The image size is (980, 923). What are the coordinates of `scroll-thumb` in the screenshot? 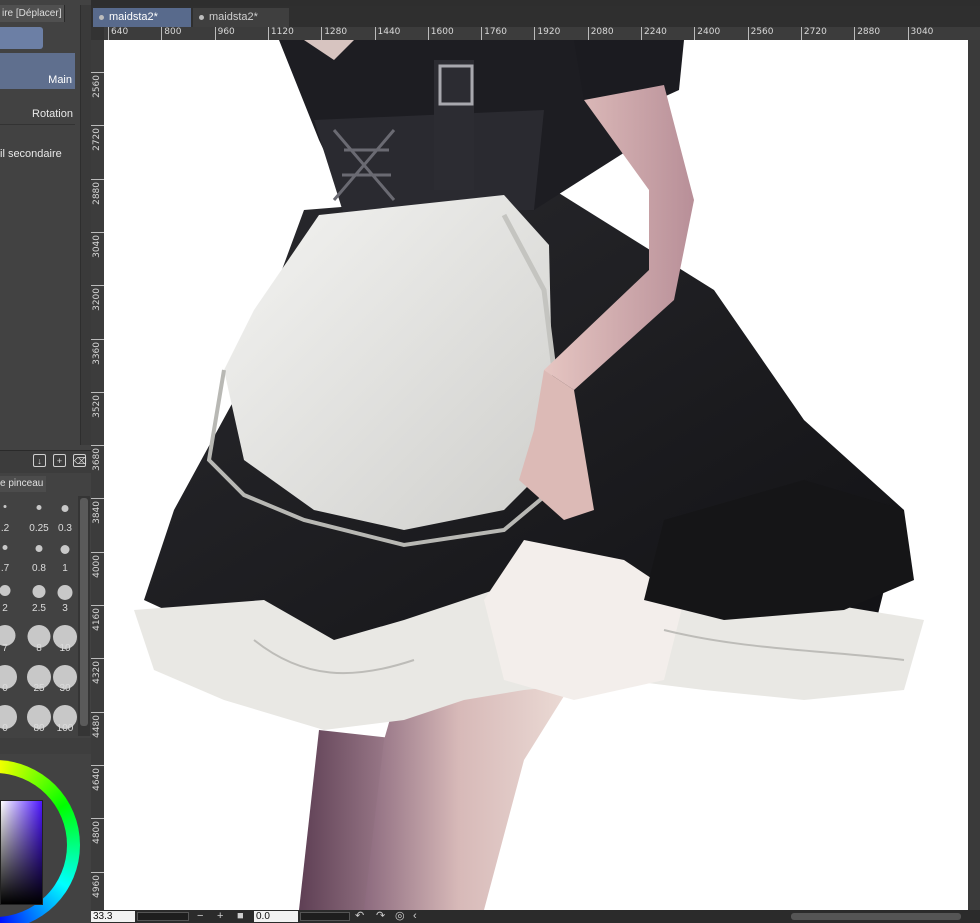 It's located at (84, 612).